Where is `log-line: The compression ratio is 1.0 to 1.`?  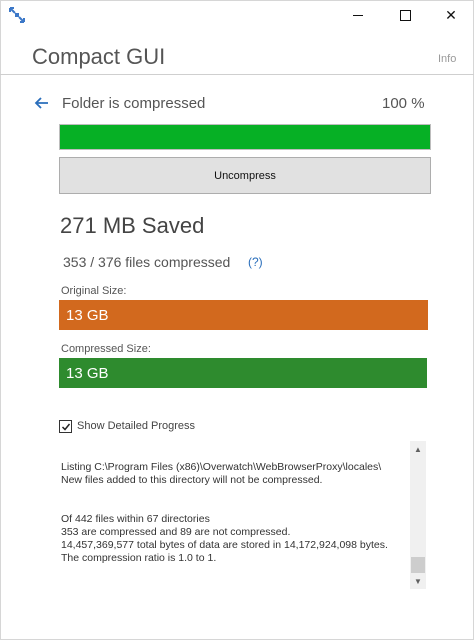
log-line: The compression ratio is 1.0 to 1. is located at coordinates (139, 558).